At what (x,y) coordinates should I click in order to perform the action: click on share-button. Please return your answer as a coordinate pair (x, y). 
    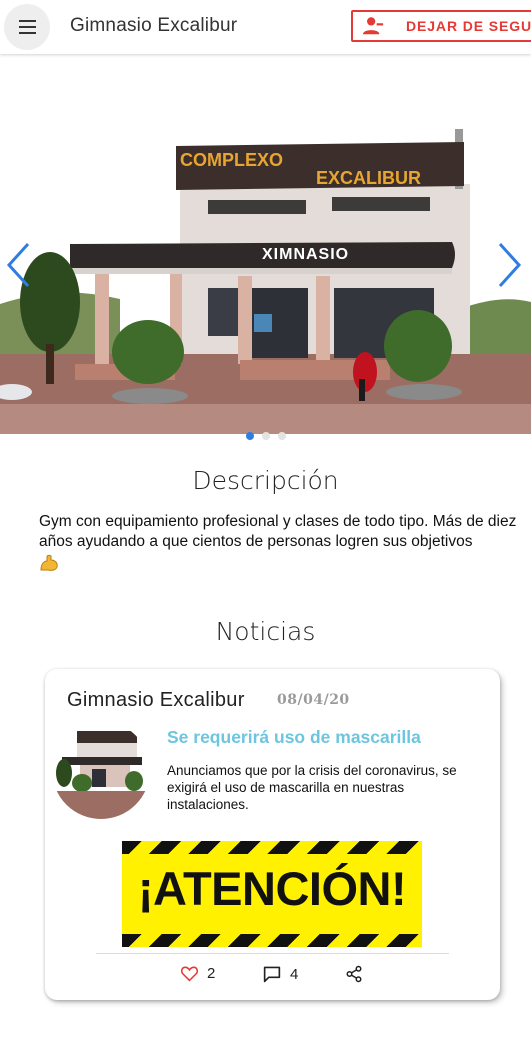
    Looking at the image, I should click on (354, 974).